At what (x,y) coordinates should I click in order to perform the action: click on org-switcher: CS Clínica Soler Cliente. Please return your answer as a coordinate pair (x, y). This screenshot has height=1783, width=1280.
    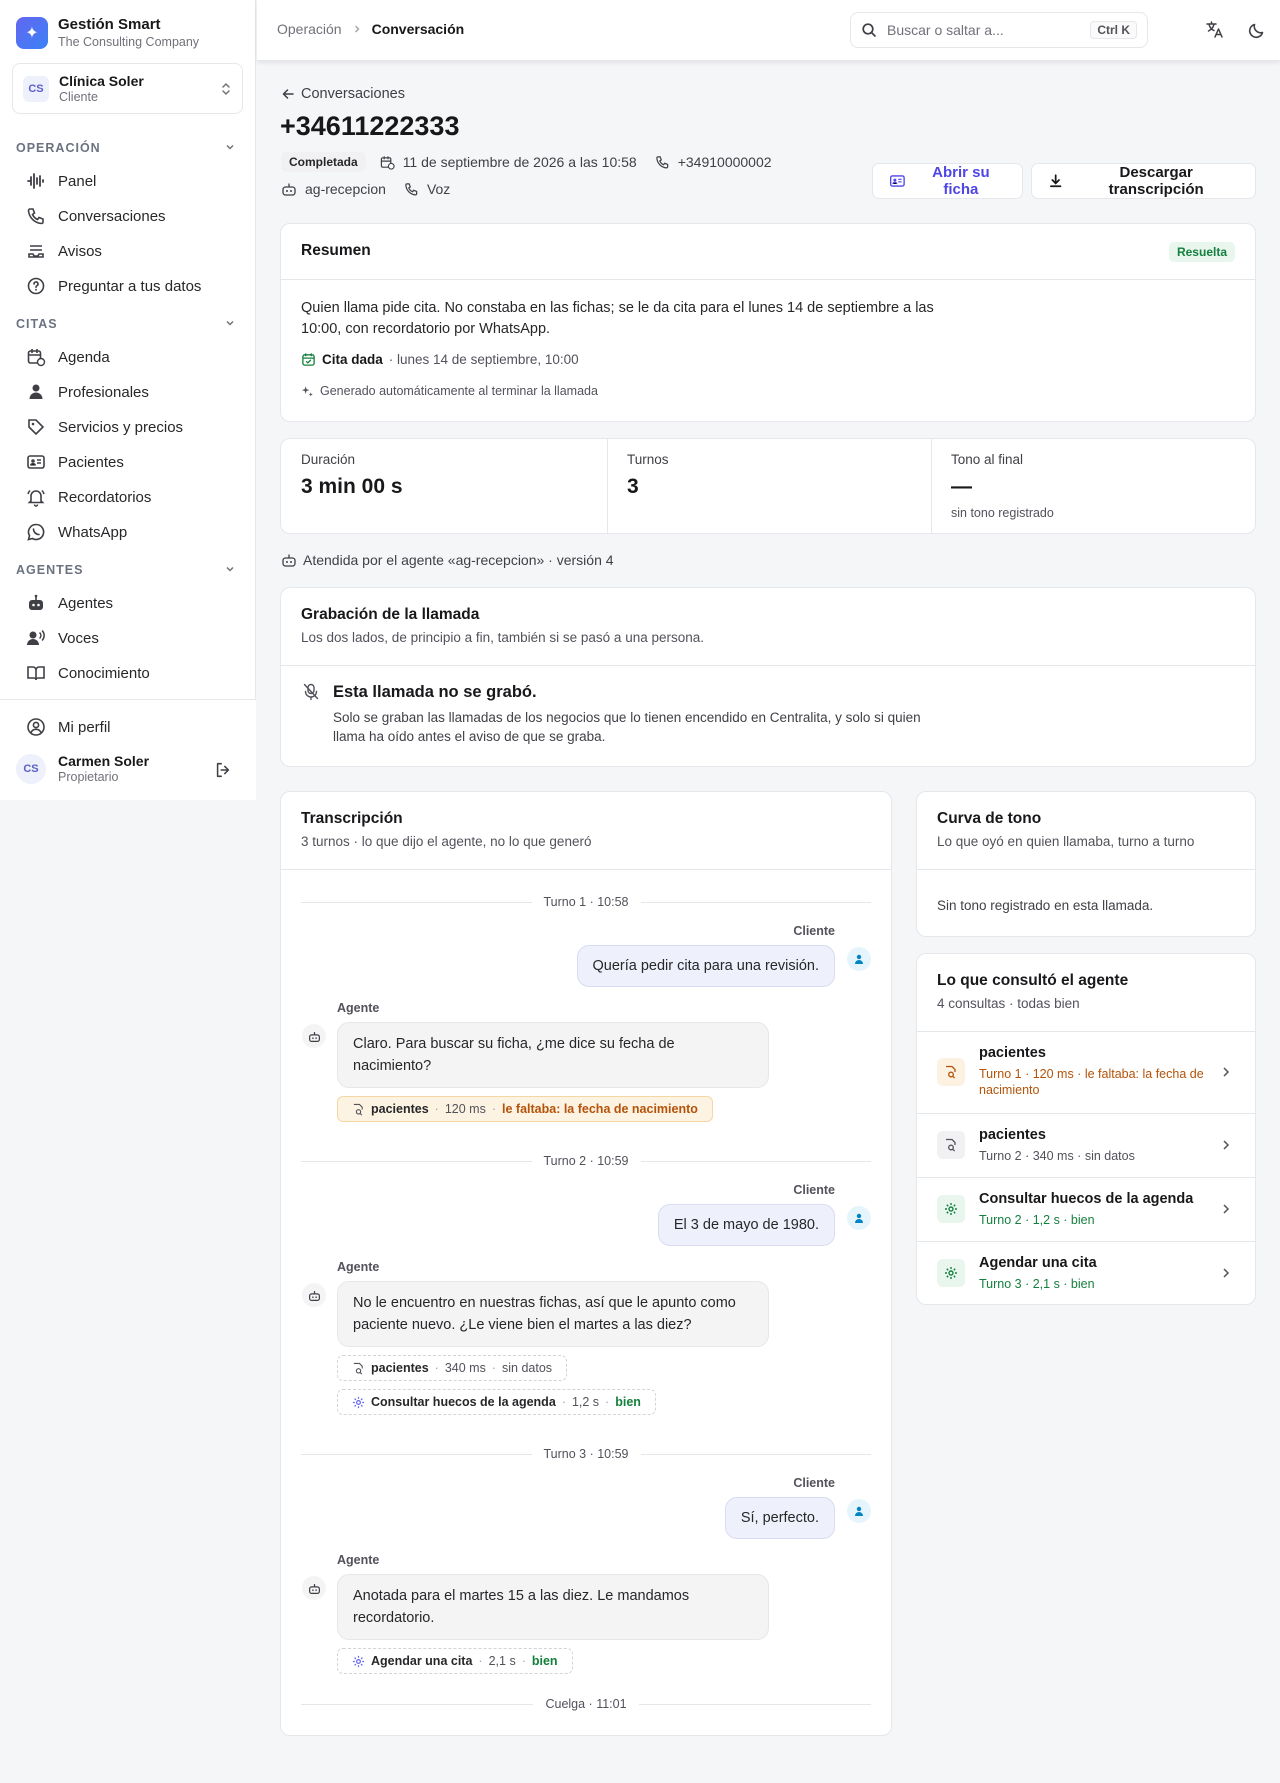
    Looking at the image, I should click on (127, 88).